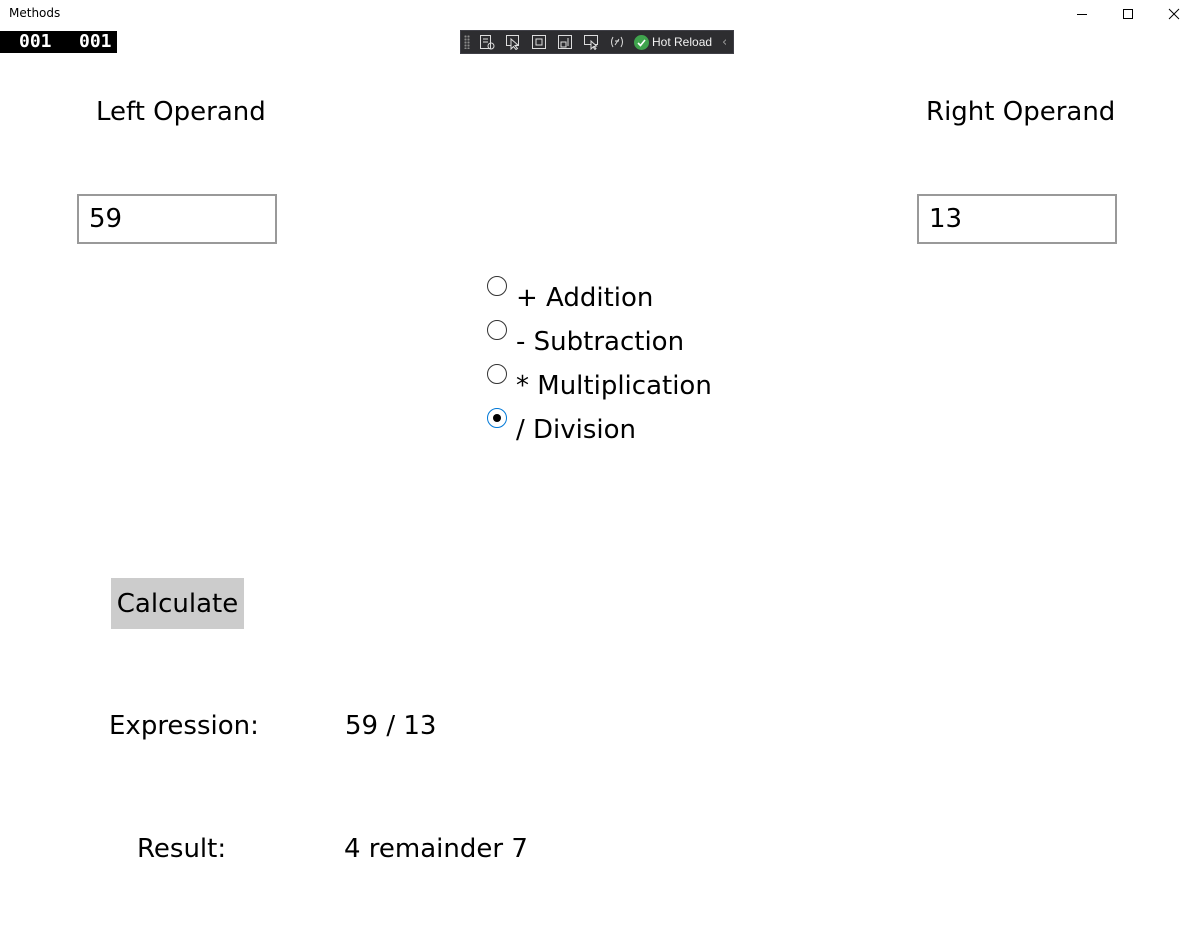  What do you see at coordinates (35, 13) in the screenshot?
I see `window-title: Methods` at bounding box center [35, 13].